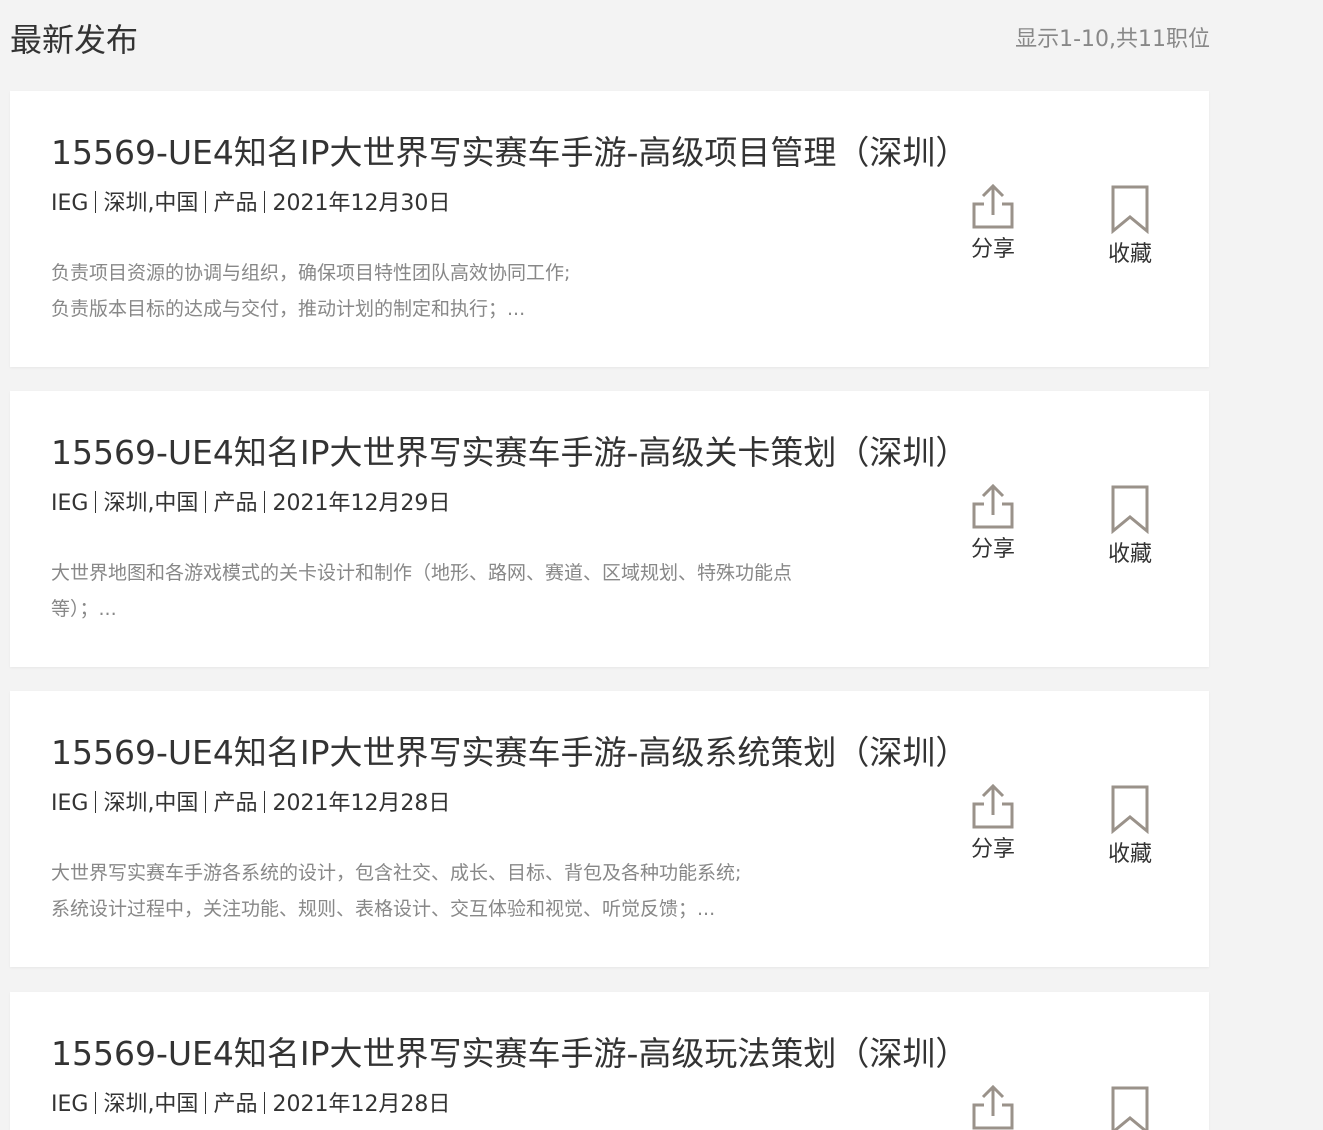 The height and width of the screenshot is (1130, 1323). I want to click on job-date: 2021年12月29日, so click(361, 503).